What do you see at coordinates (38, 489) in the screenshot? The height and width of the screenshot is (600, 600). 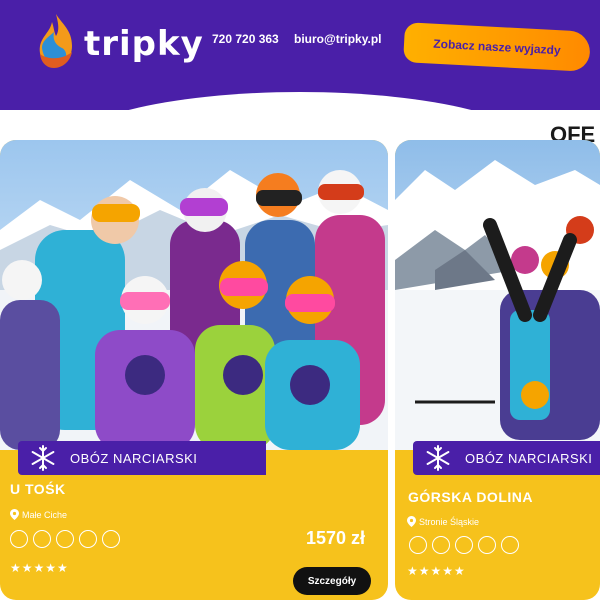 I see `offer-title: U TOŚK` at bounding box center [38, 489].